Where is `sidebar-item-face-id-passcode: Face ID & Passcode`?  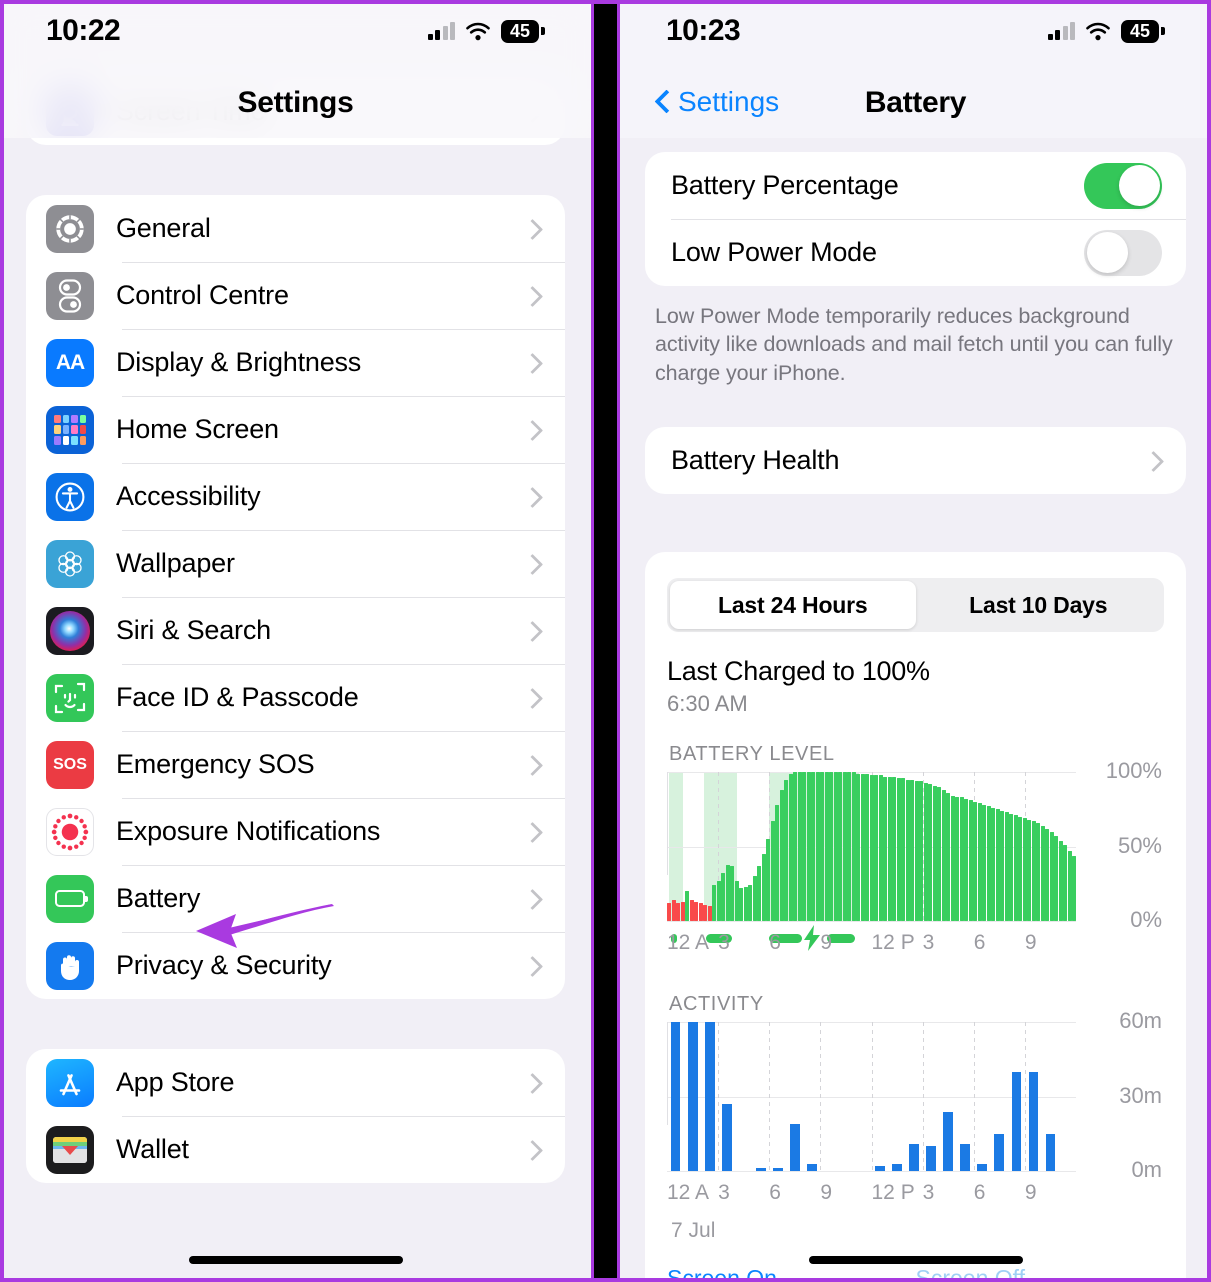
sidebar-item-face-id-passcode: Face ID & Passcode is located at coordinates (295, 697).